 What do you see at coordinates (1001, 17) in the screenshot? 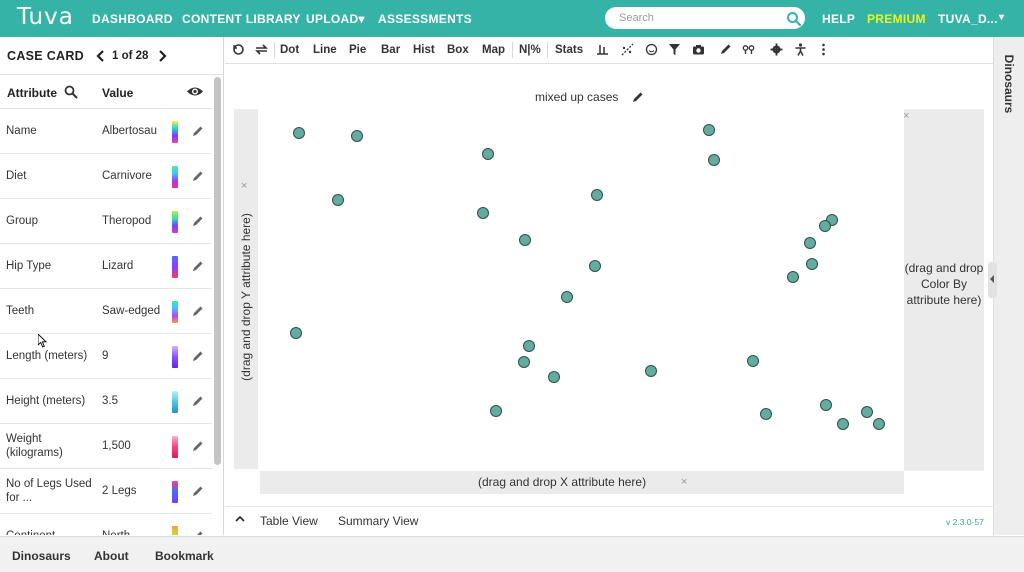
I see `user-menu-caret: ▾` at bounding box center [1001, 17].